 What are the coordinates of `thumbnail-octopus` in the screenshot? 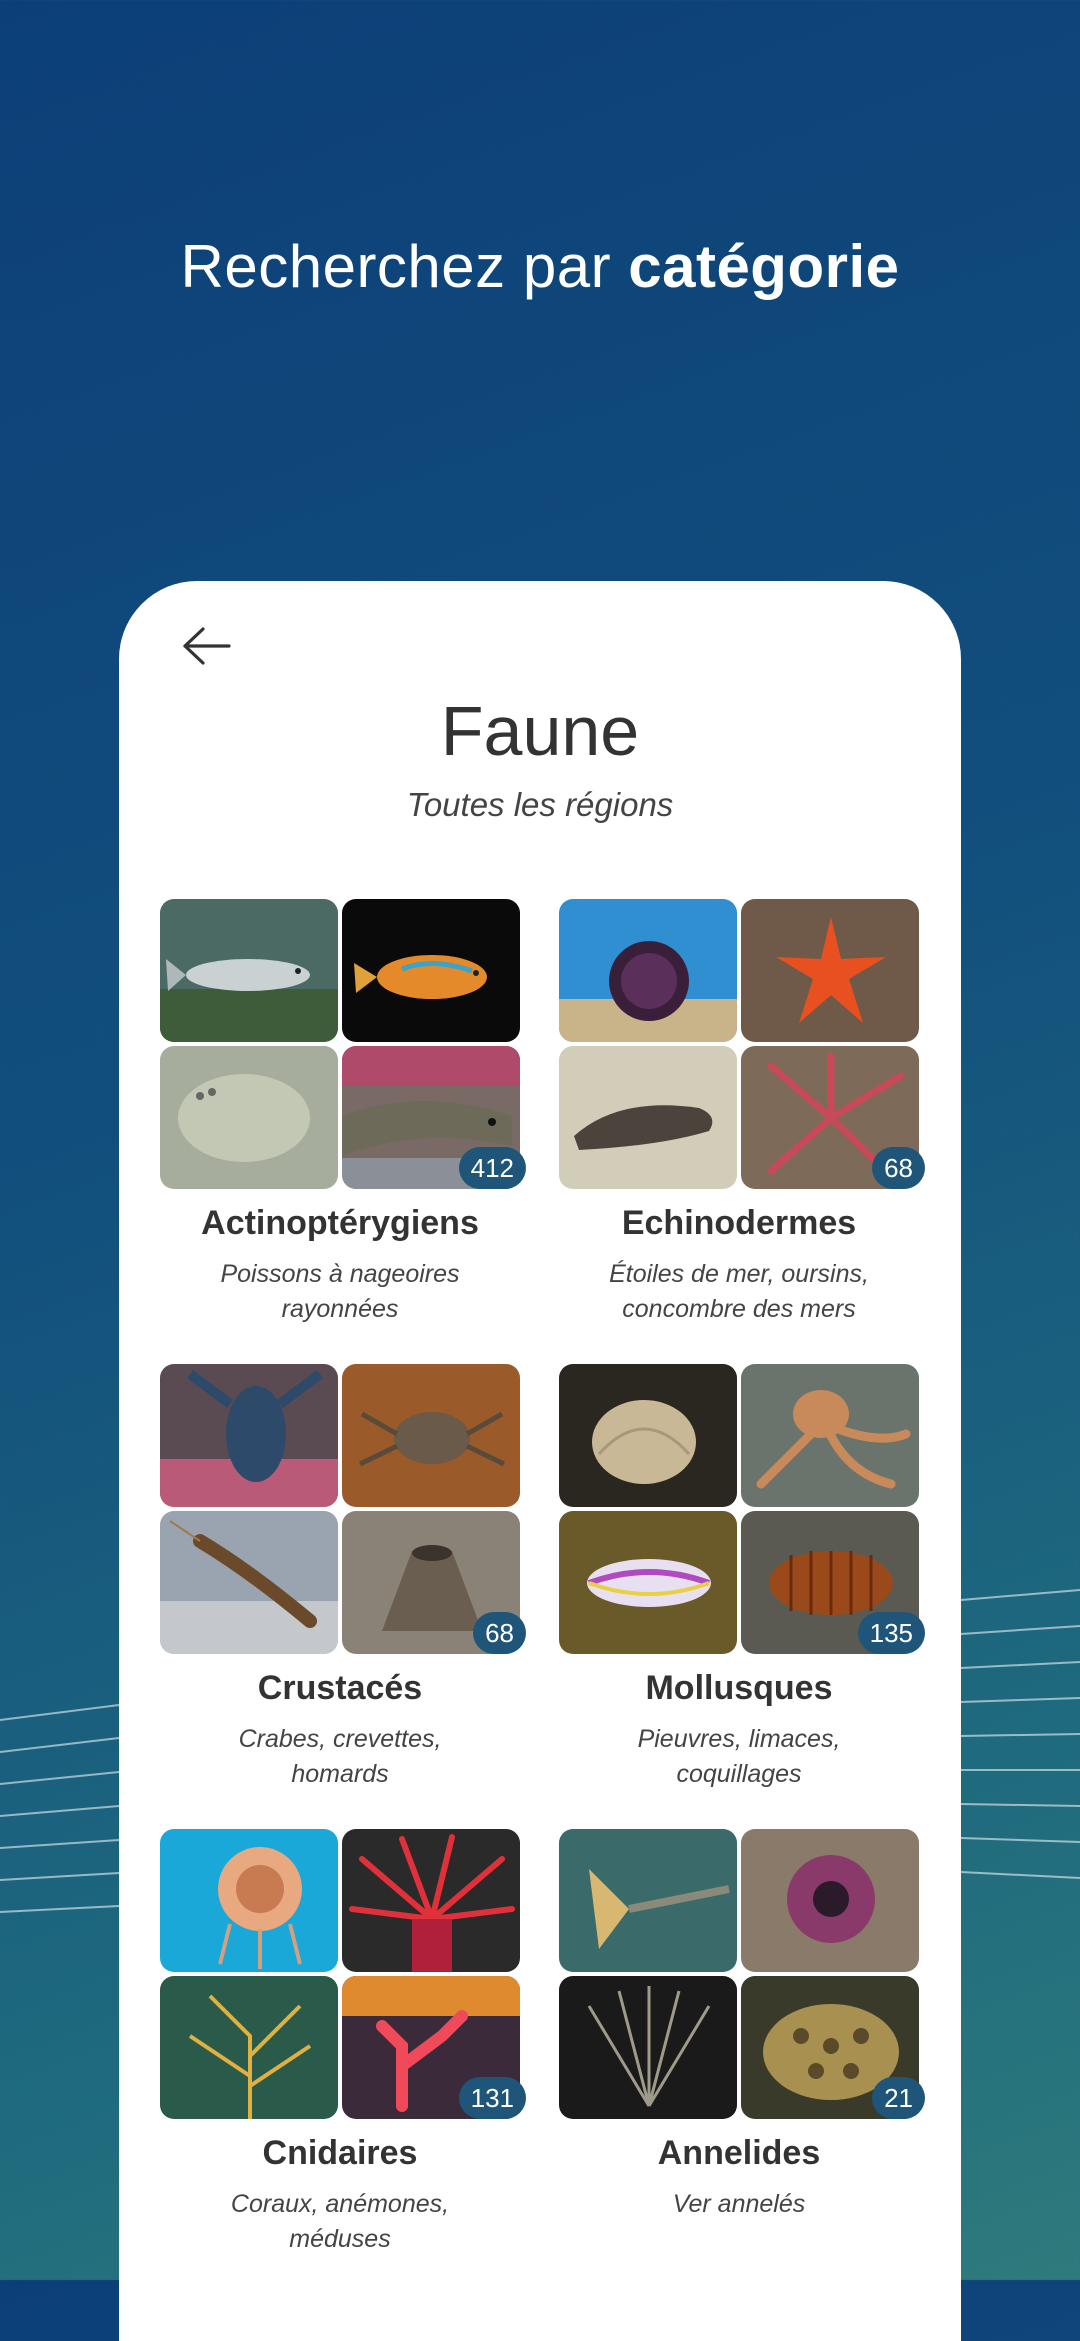 It's located at (830, 1435).